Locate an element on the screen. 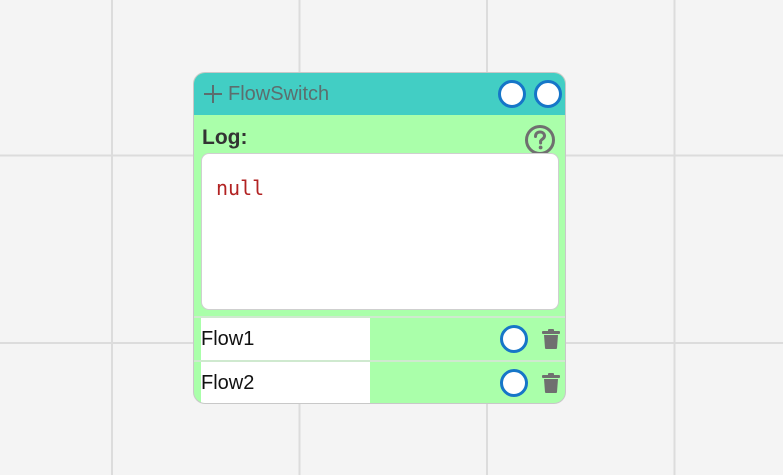 The image size is (783, 475). flow-name-input: Flow2 is located at coordinates (285, 382).